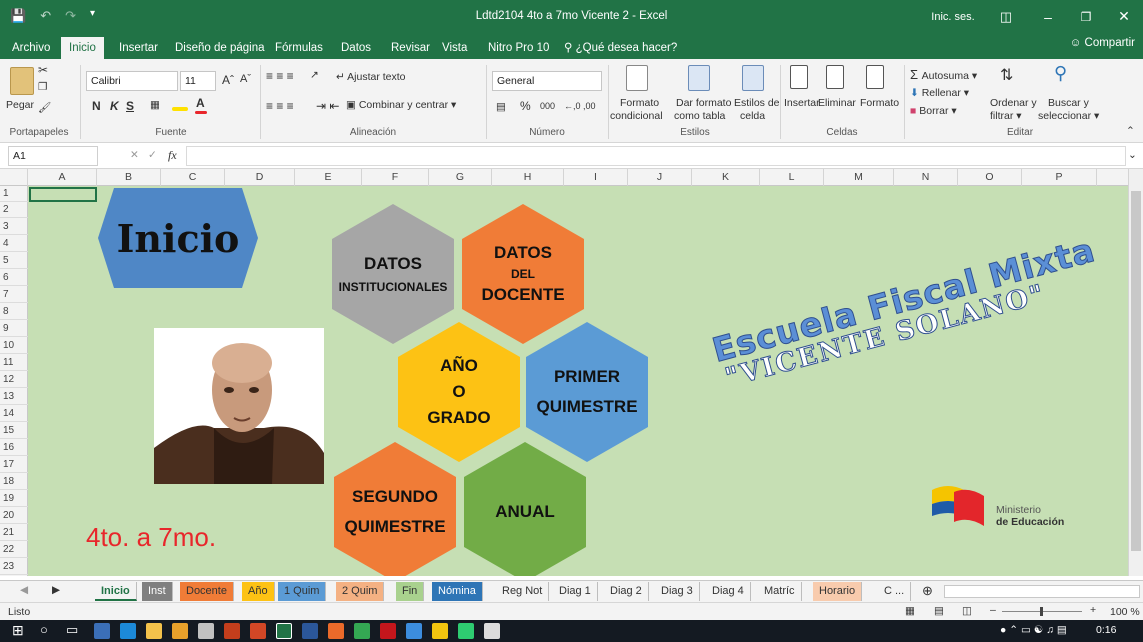 Image resolution: width=1143 pixels, height=642 pixels. What do you see at coordinates (258, 591) in the screenshot?
I see `sheet-tab-anio: Año` at bounding box center [258, 591].